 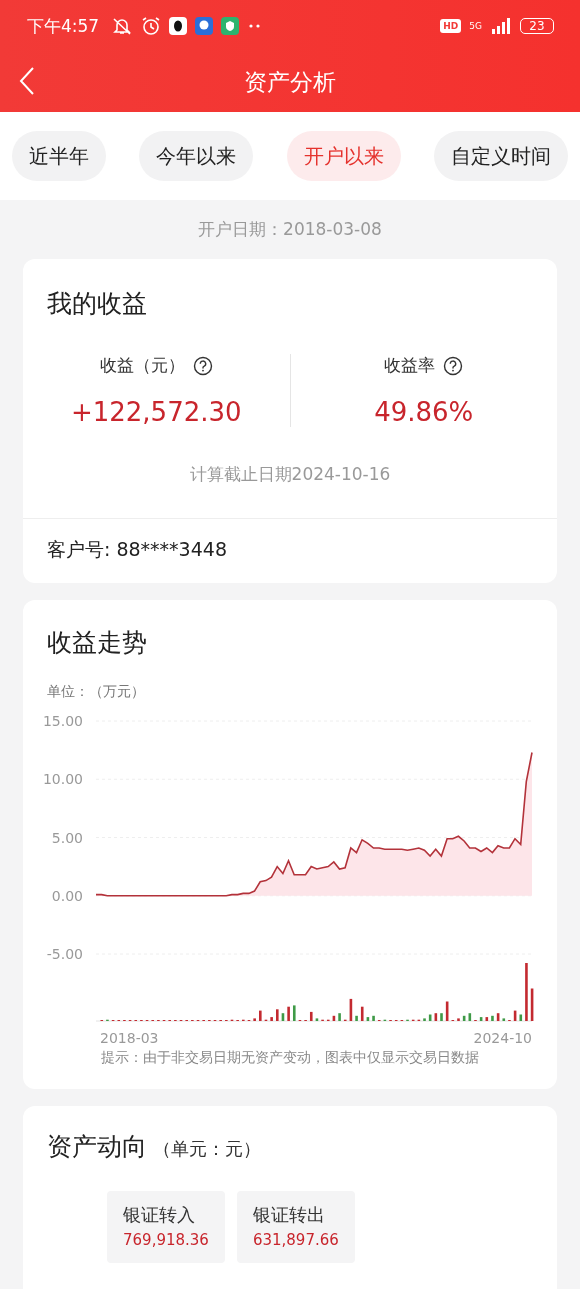 What do you see at coordinates (137, 549) in the screenshot?
I see `customer-number: 客户号: 88****3448` at bounding box center [137, 549].